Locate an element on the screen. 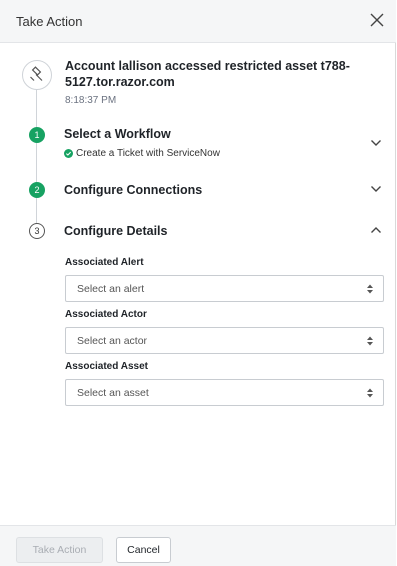  step-timeline is located at coordinates (36, 156).